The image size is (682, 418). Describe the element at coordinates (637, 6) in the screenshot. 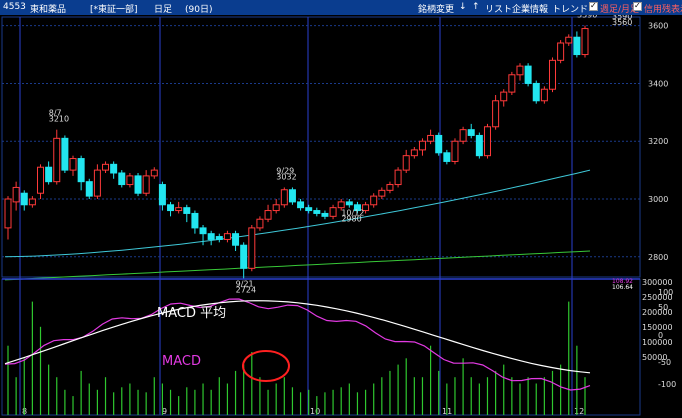

I see `margin-checkbox` at that location.